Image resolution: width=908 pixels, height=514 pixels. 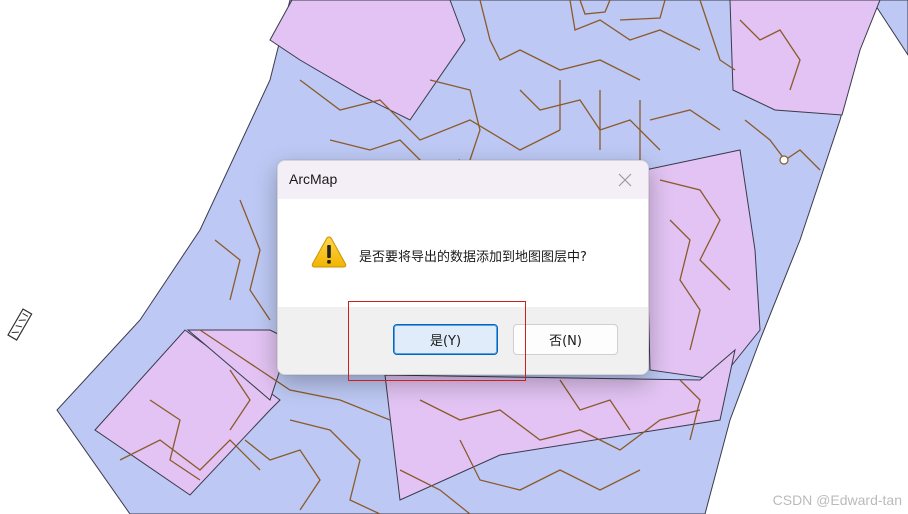 I want to click on dialog-message-area: 是否要将导出的数据添加到地图图层中?, so click(x=463, y=253).